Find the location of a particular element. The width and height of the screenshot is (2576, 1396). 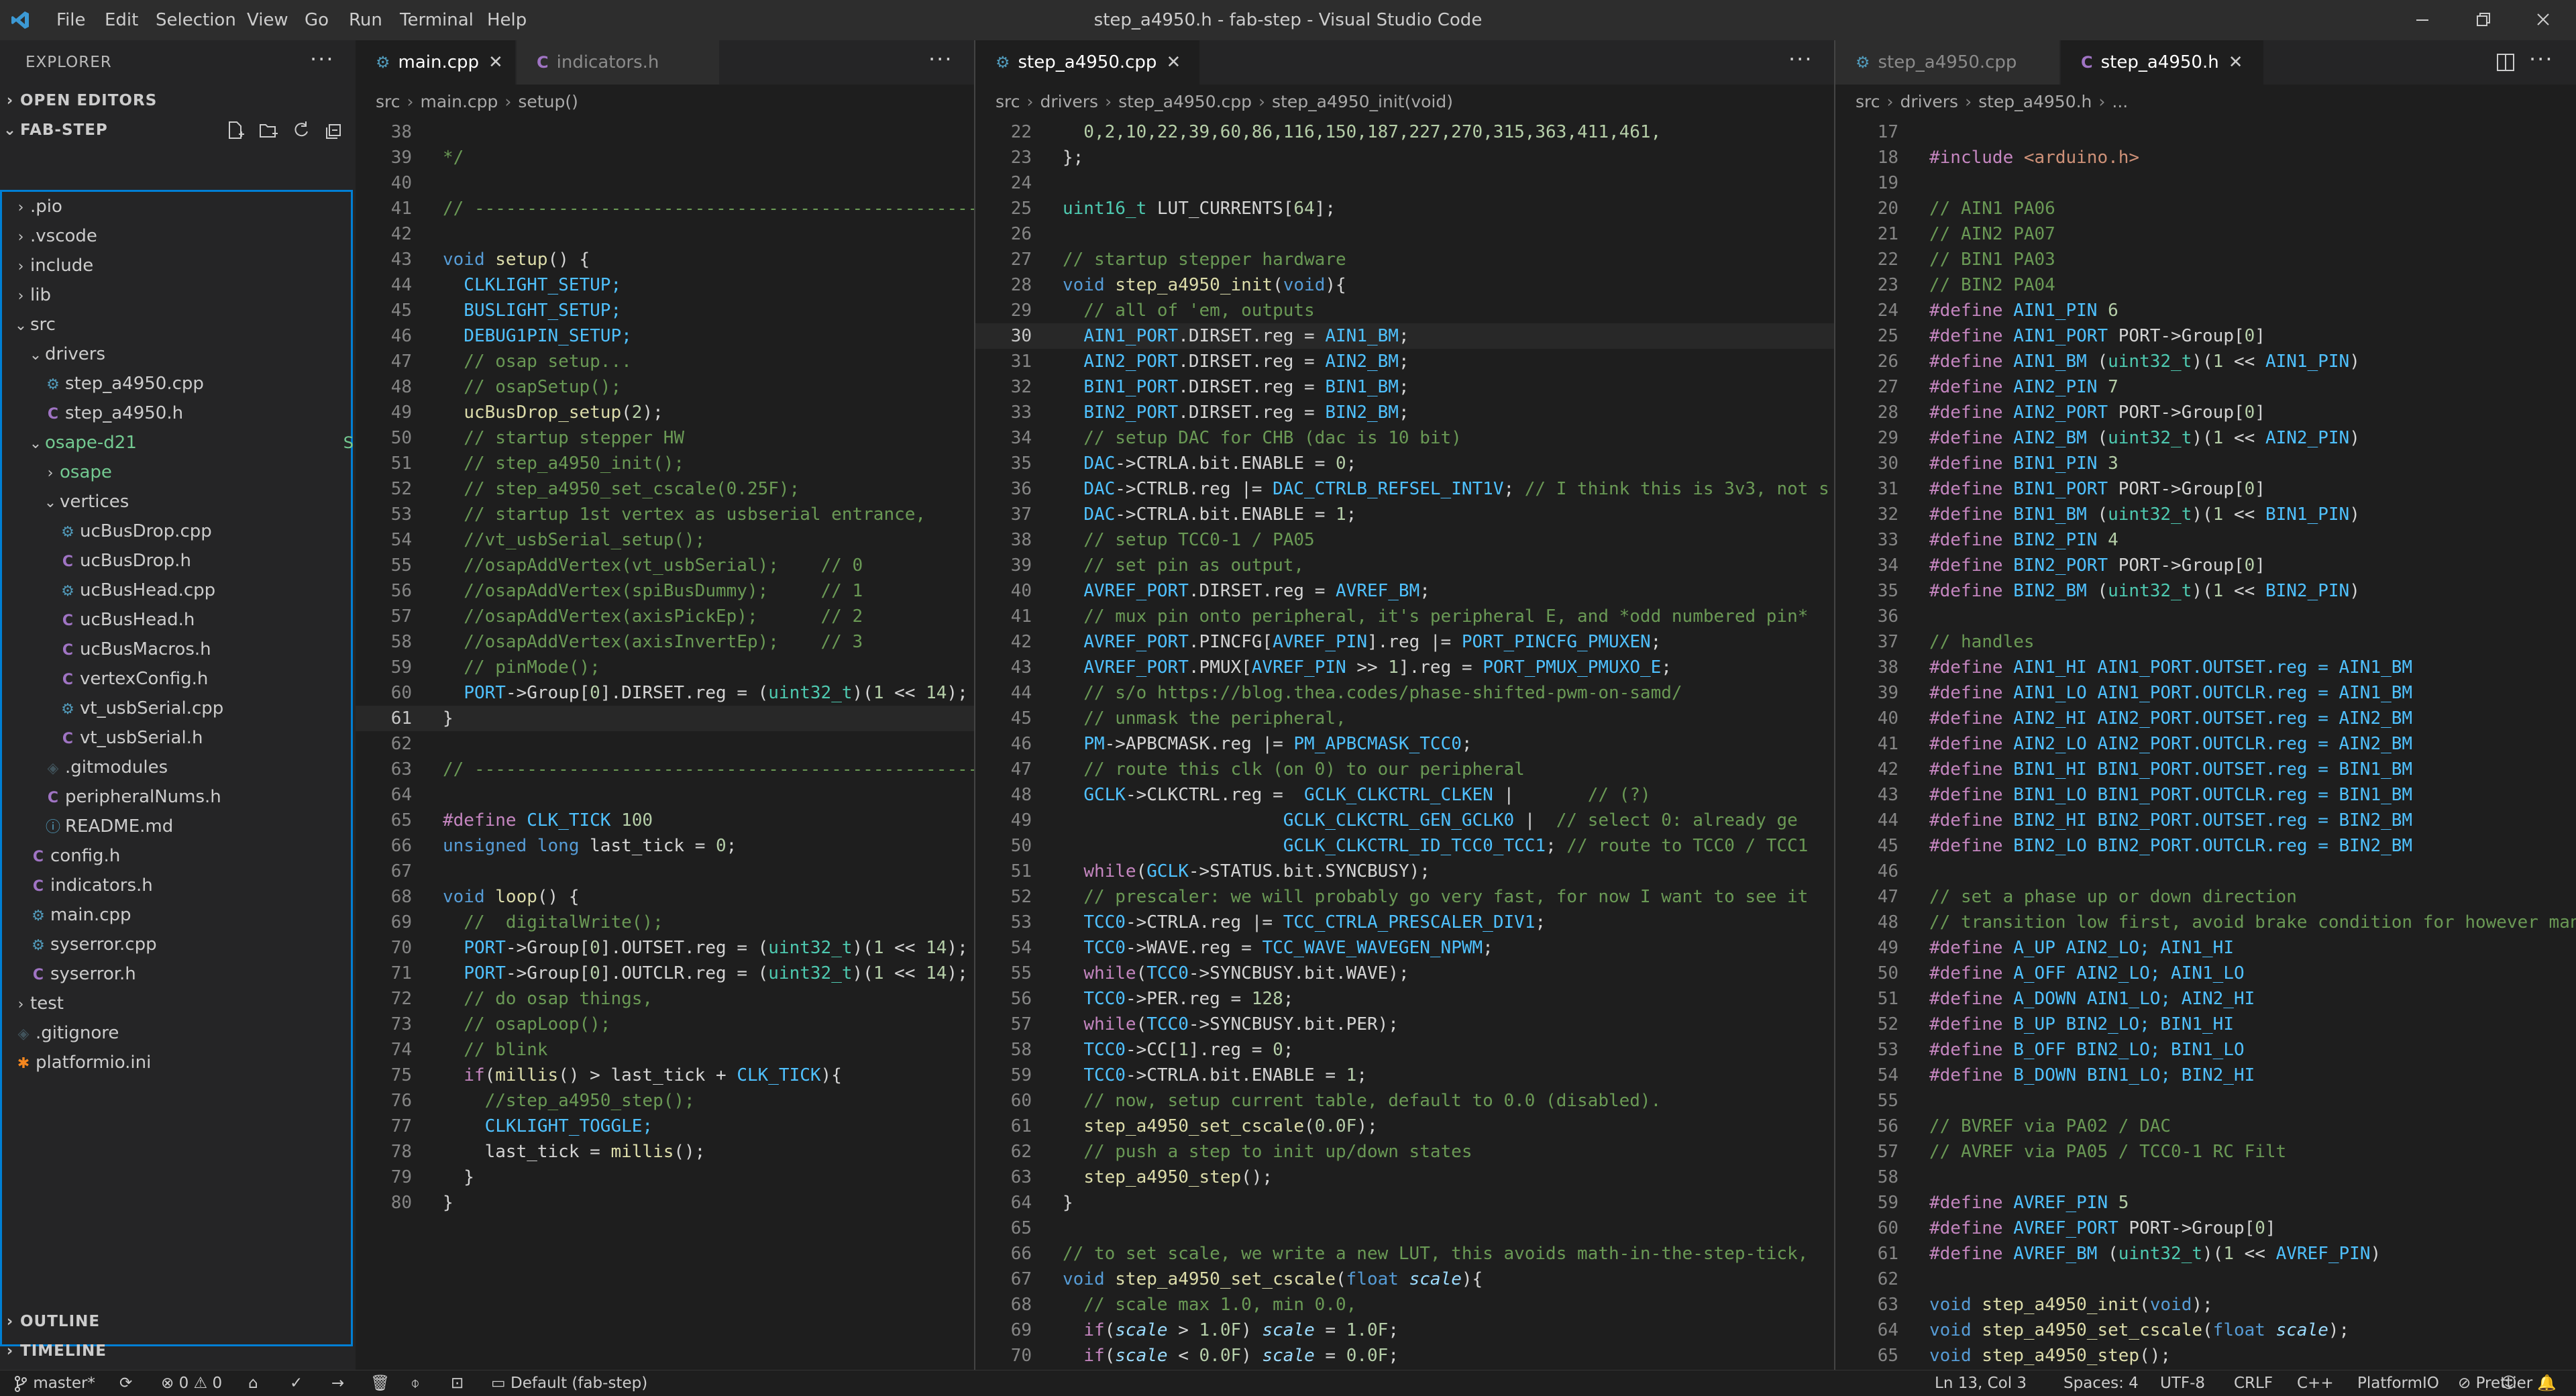

new-file-icon is located at coordinates (235, 130).